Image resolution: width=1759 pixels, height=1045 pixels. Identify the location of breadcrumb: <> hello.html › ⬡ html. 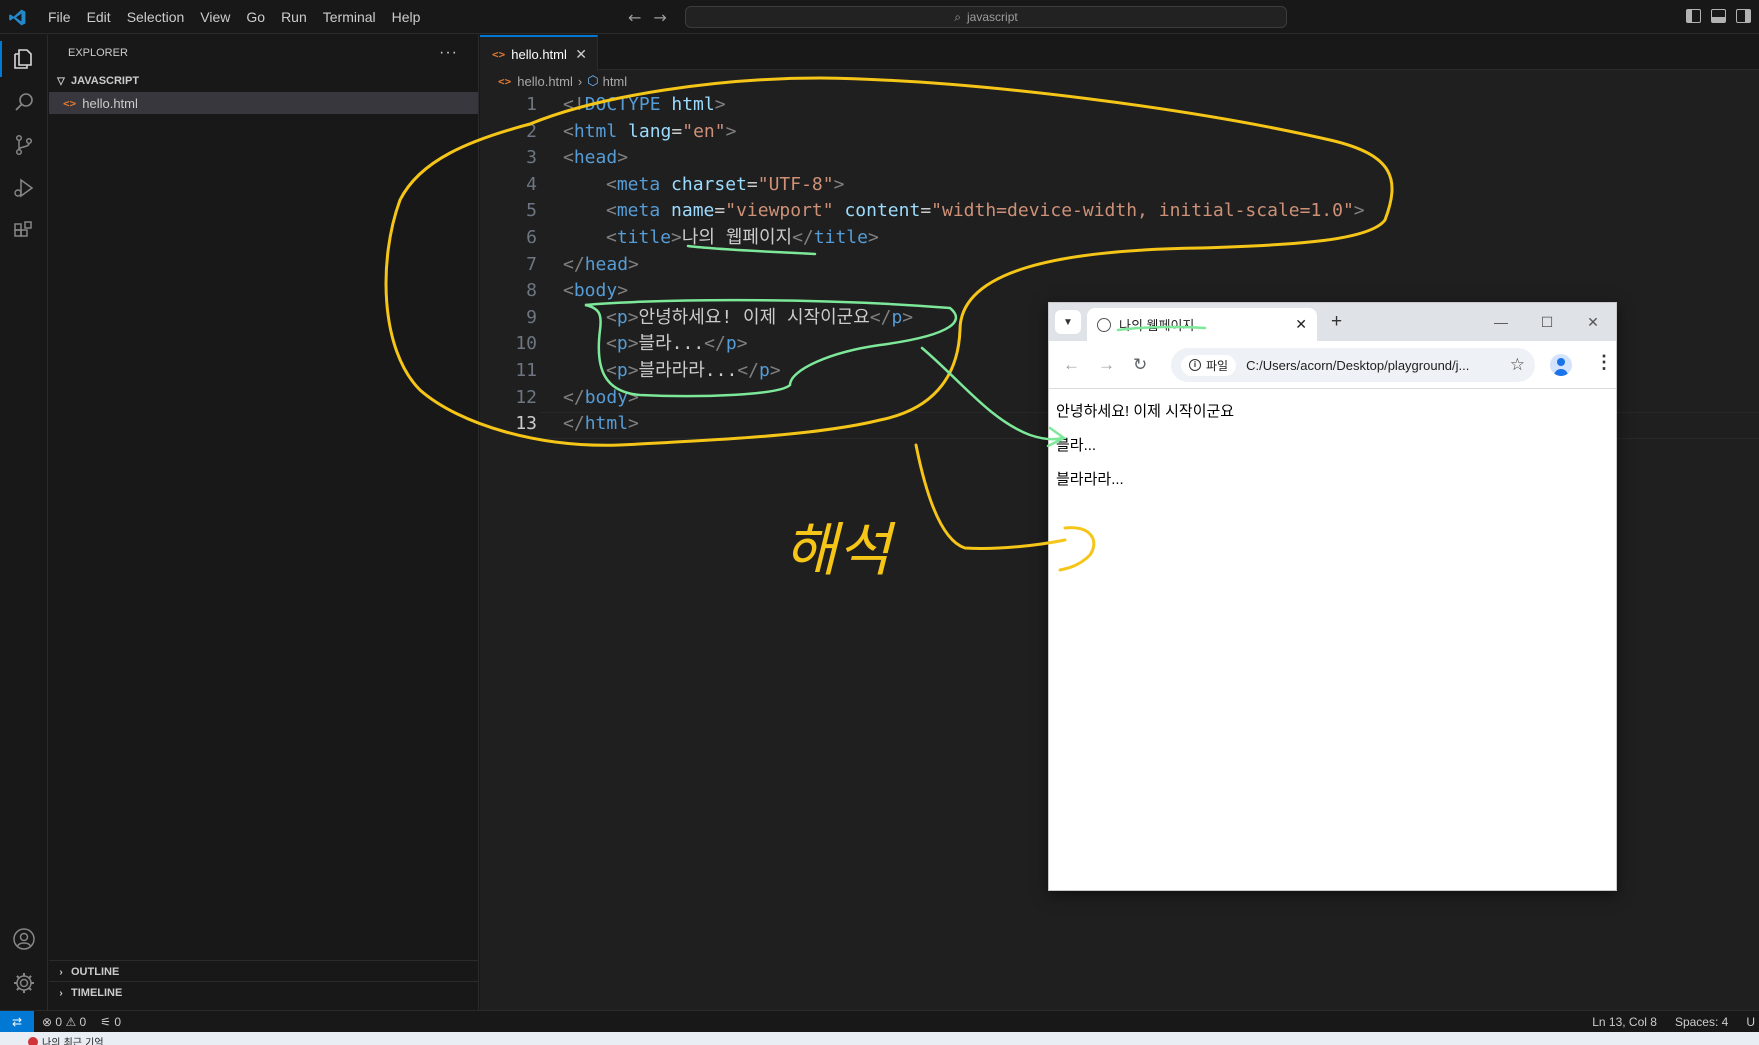
(1119, 81).